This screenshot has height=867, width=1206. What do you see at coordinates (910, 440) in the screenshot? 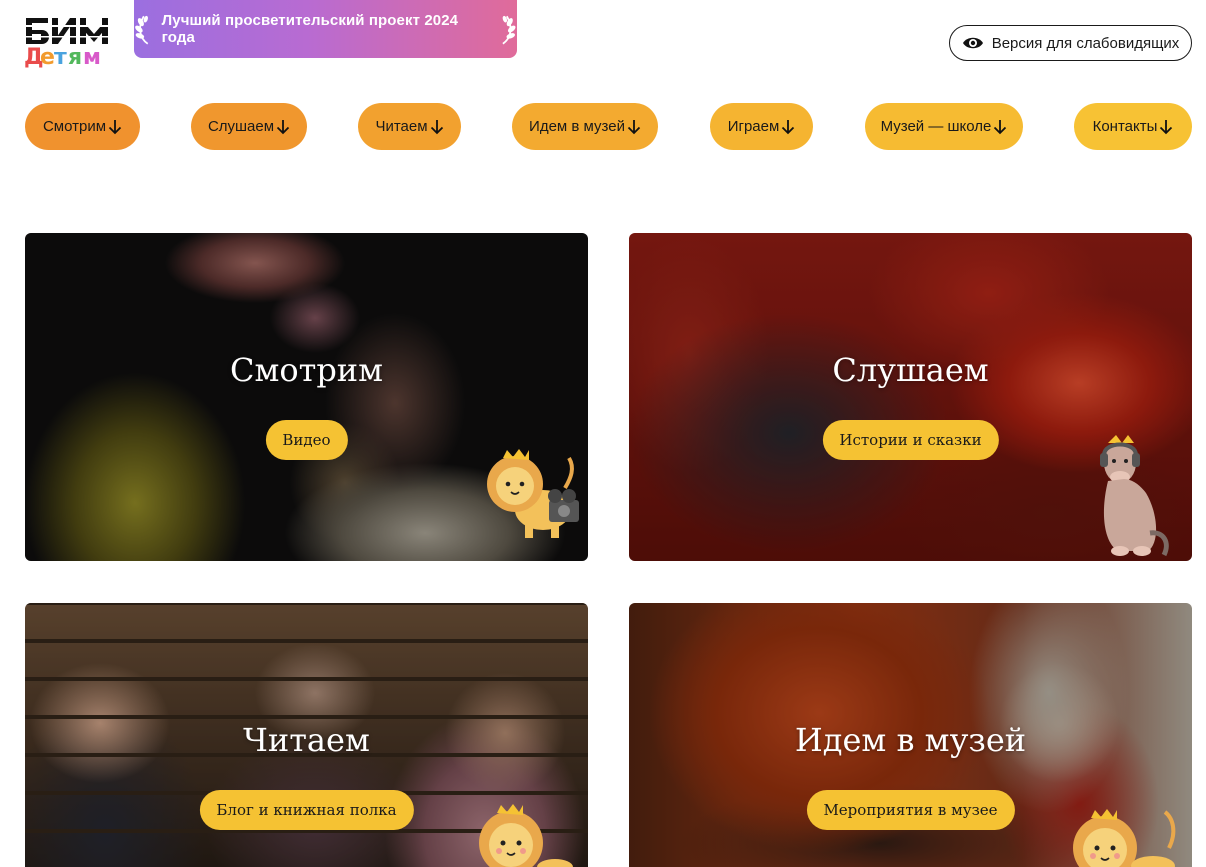
I see `card-button: Истории и сказки` at bounding box center [910, 440].